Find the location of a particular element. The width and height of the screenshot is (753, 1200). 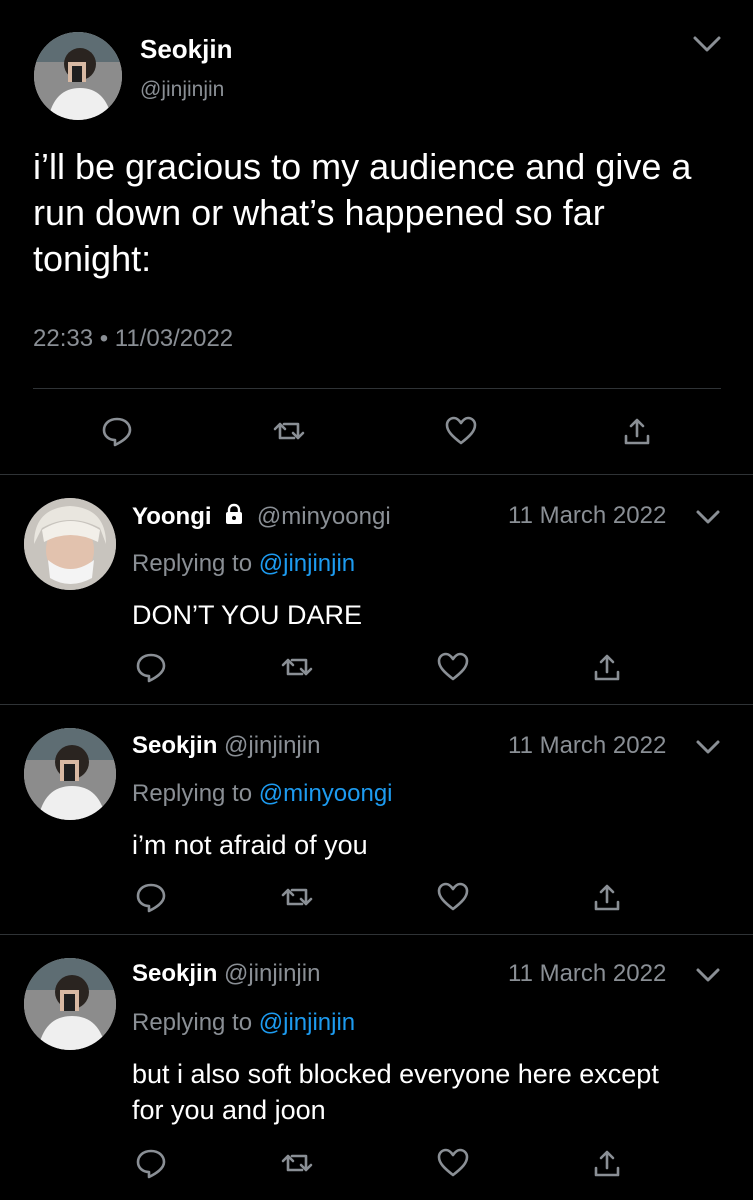

tweet-text: DON’T YOU DARE is located at coordinates (247, 615).